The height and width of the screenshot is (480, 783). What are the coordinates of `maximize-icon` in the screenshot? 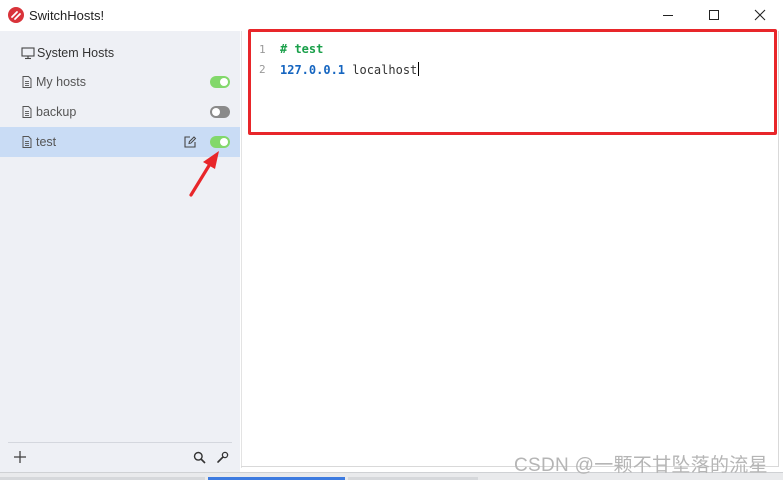 It's located at (714, 15).